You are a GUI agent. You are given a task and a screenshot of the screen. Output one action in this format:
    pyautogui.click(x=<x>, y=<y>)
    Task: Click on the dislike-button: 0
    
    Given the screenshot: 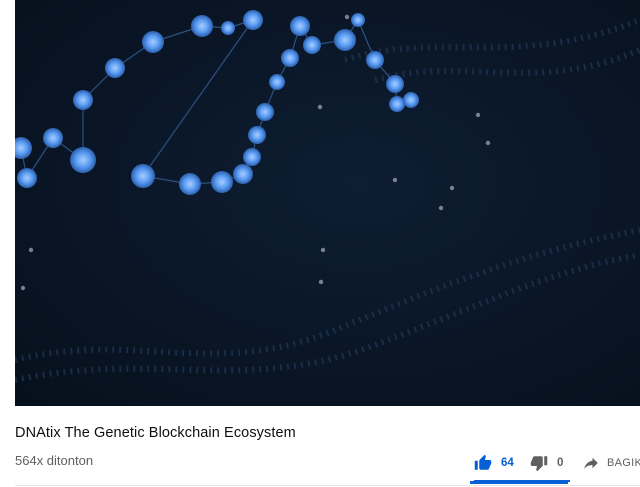 What is the action you would take?
    pyautogui.click(x=546, y=463)
    